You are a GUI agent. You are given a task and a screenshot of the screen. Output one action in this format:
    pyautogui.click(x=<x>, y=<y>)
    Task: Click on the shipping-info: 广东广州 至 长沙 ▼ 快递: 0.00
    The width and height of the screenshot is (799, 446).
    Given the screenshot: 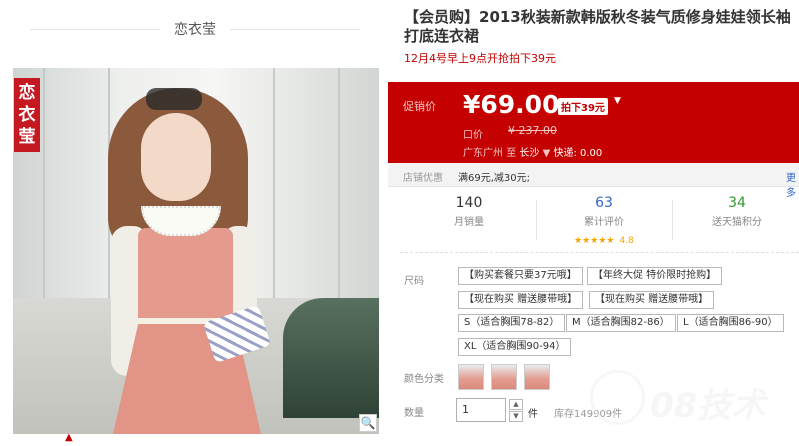 What is the action you would take?
    pyautogui.click(x=532, y=151)
    